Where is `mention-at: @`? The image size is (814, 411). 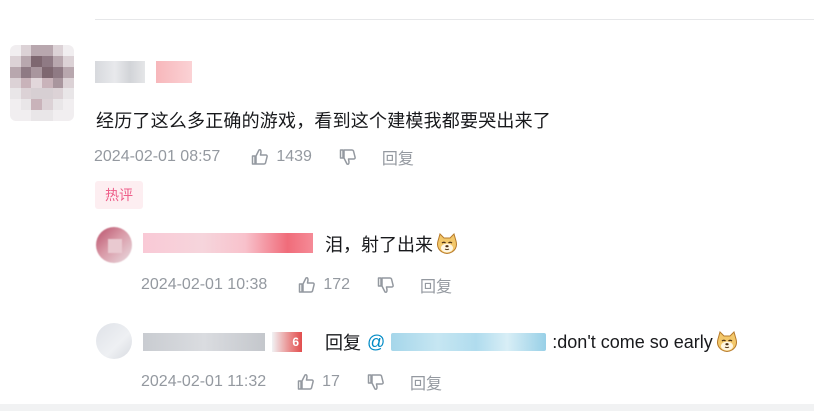
mention-at: @ is located at coordinates (376, 342).